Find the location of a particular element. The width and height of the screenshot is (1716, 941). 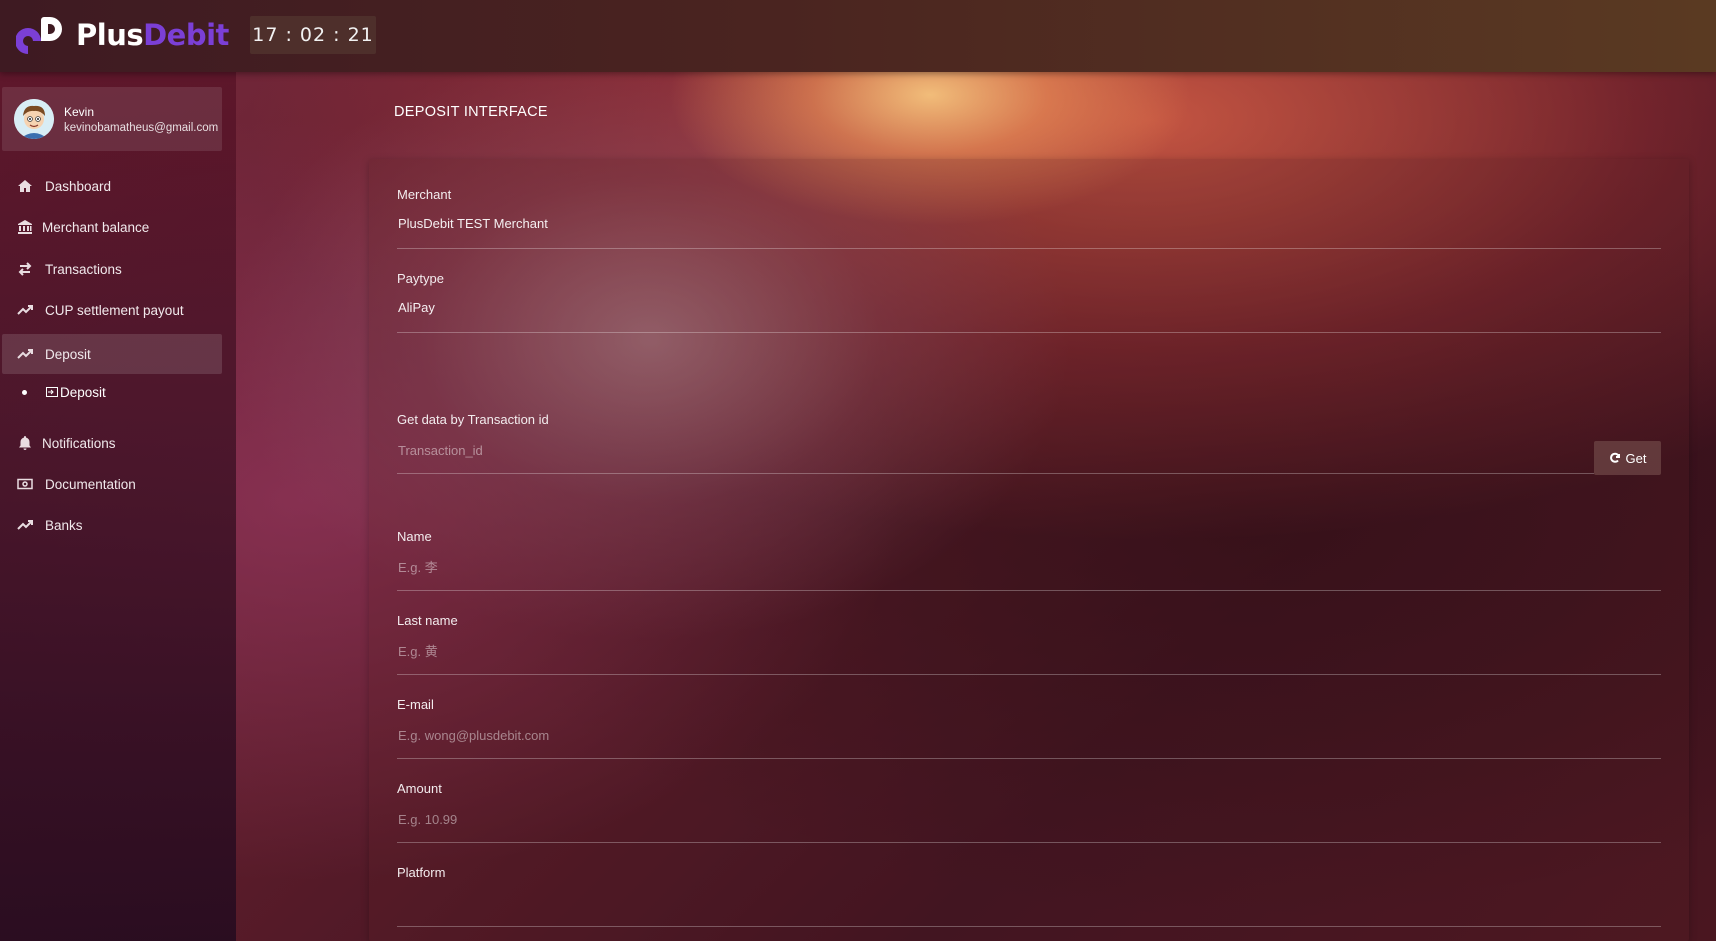

last-name-label: Last name is located at coordinates (427, 620).